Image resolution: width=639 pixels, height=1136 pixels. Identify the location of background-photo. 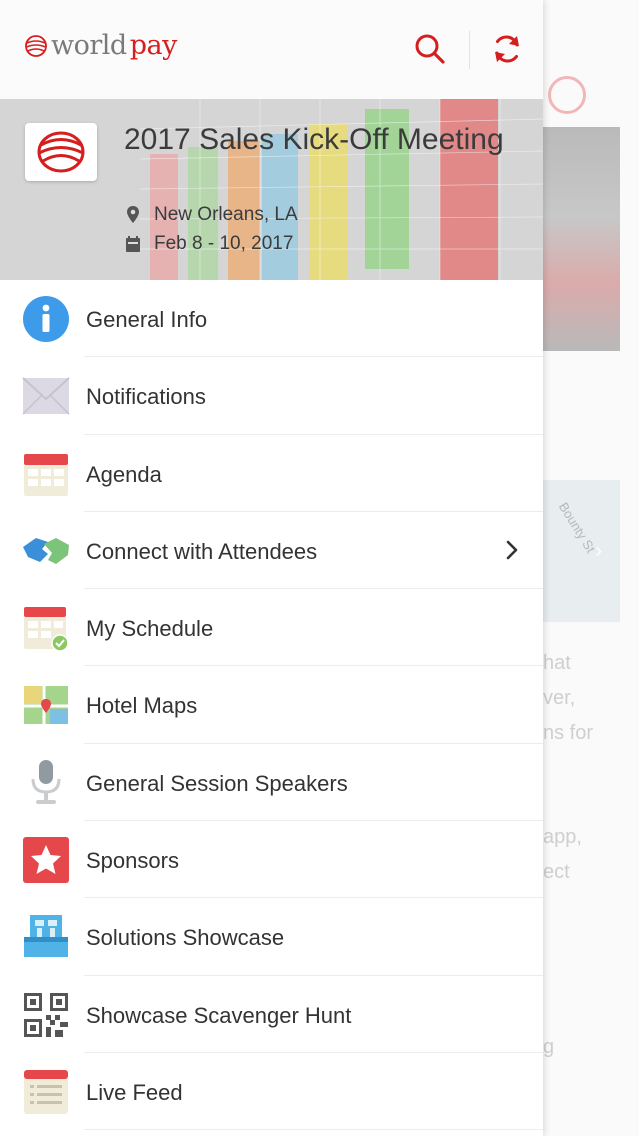
(581, 239).